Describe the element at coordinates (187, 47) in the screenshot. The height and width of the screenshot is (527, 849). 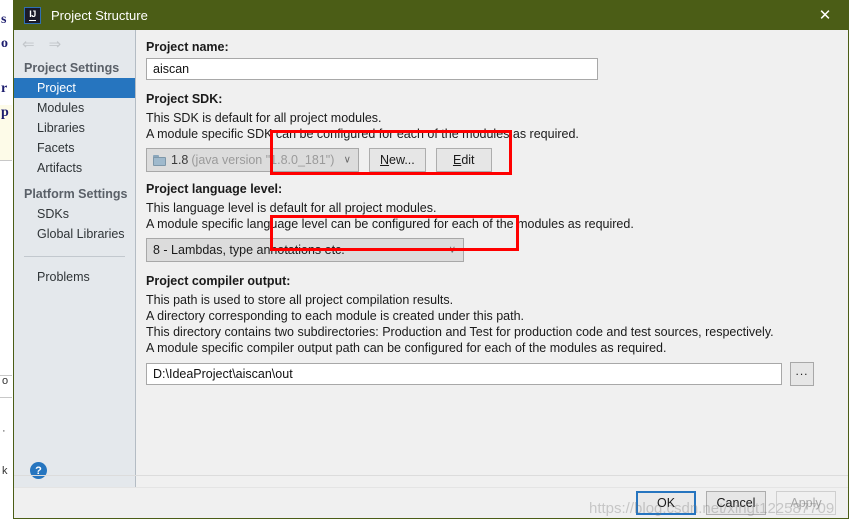
I see `project-name-title: Project name:` at that location.